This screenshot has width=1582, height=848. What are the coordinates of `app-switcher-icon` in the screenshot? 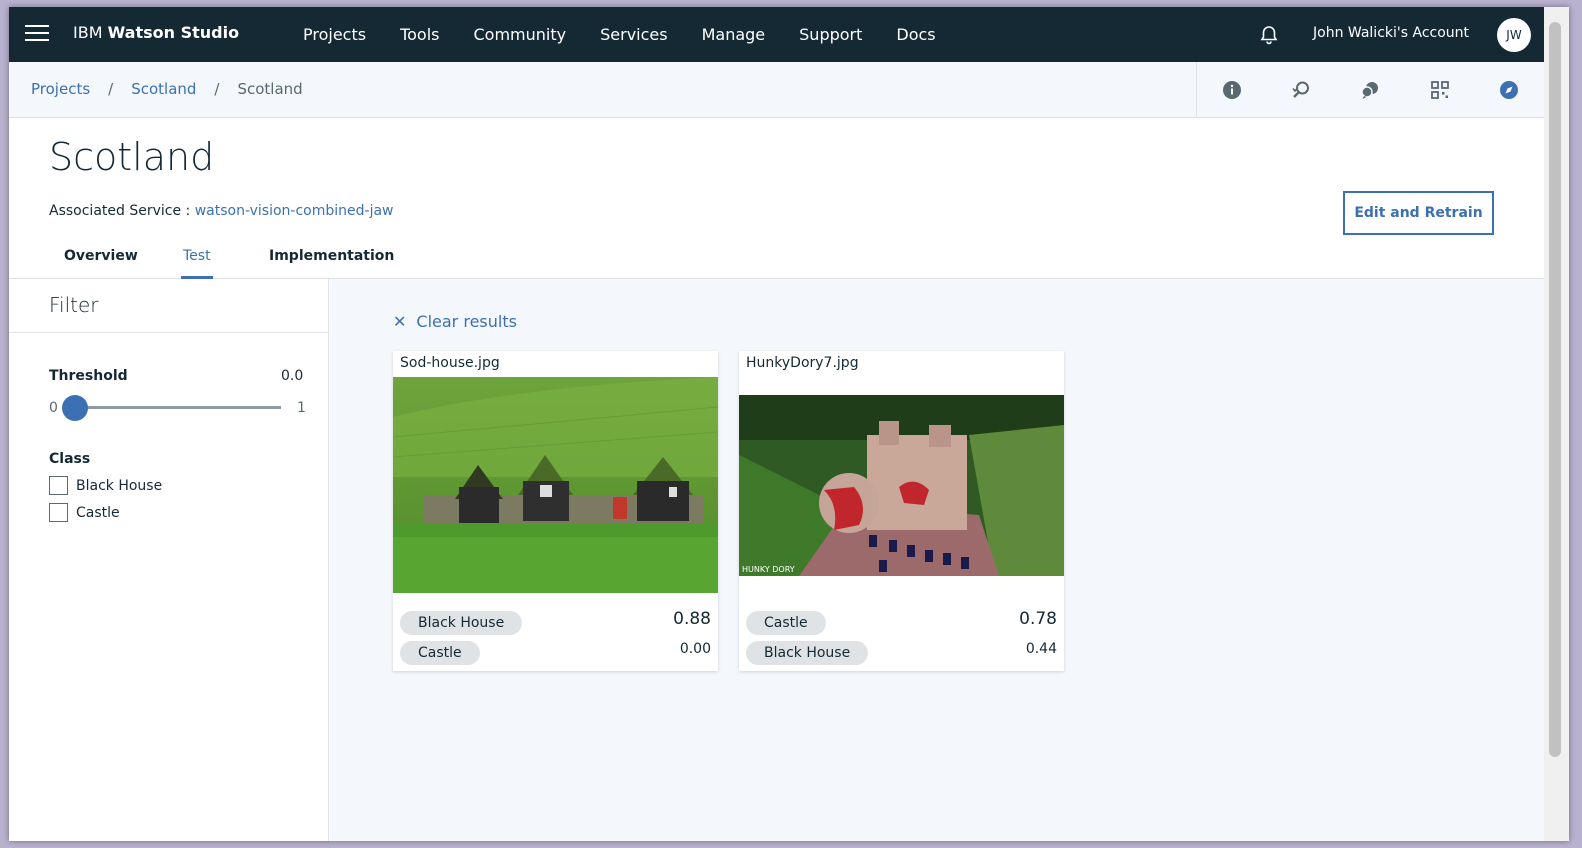 It's located at (1440, 90).